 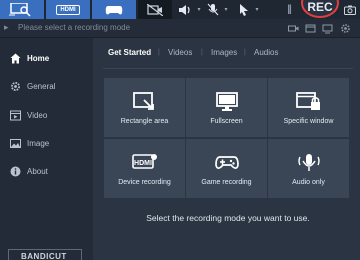 What do you see at coordinates (308, 121) in the screenshot?
I see `mode-label: Specific window` at bounding box center [308, 121].